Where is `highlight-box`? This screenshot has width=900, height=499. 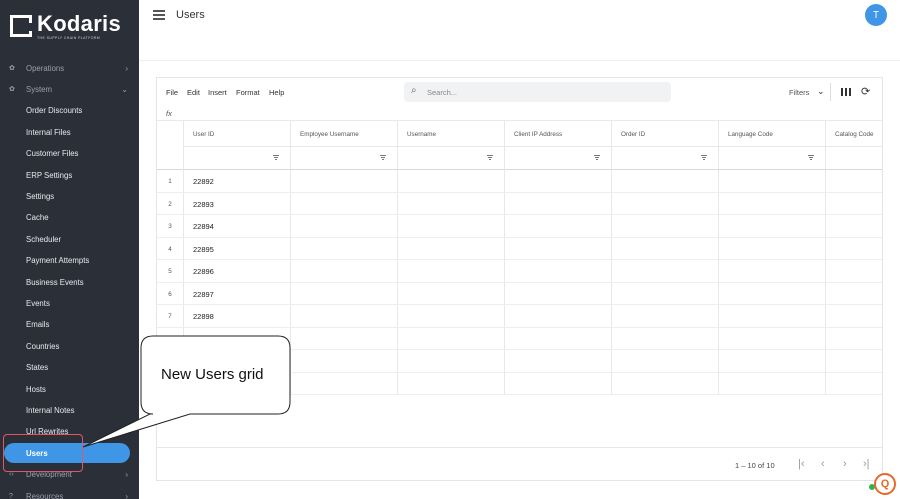 highlight-box is located at coordinates (43, 453).